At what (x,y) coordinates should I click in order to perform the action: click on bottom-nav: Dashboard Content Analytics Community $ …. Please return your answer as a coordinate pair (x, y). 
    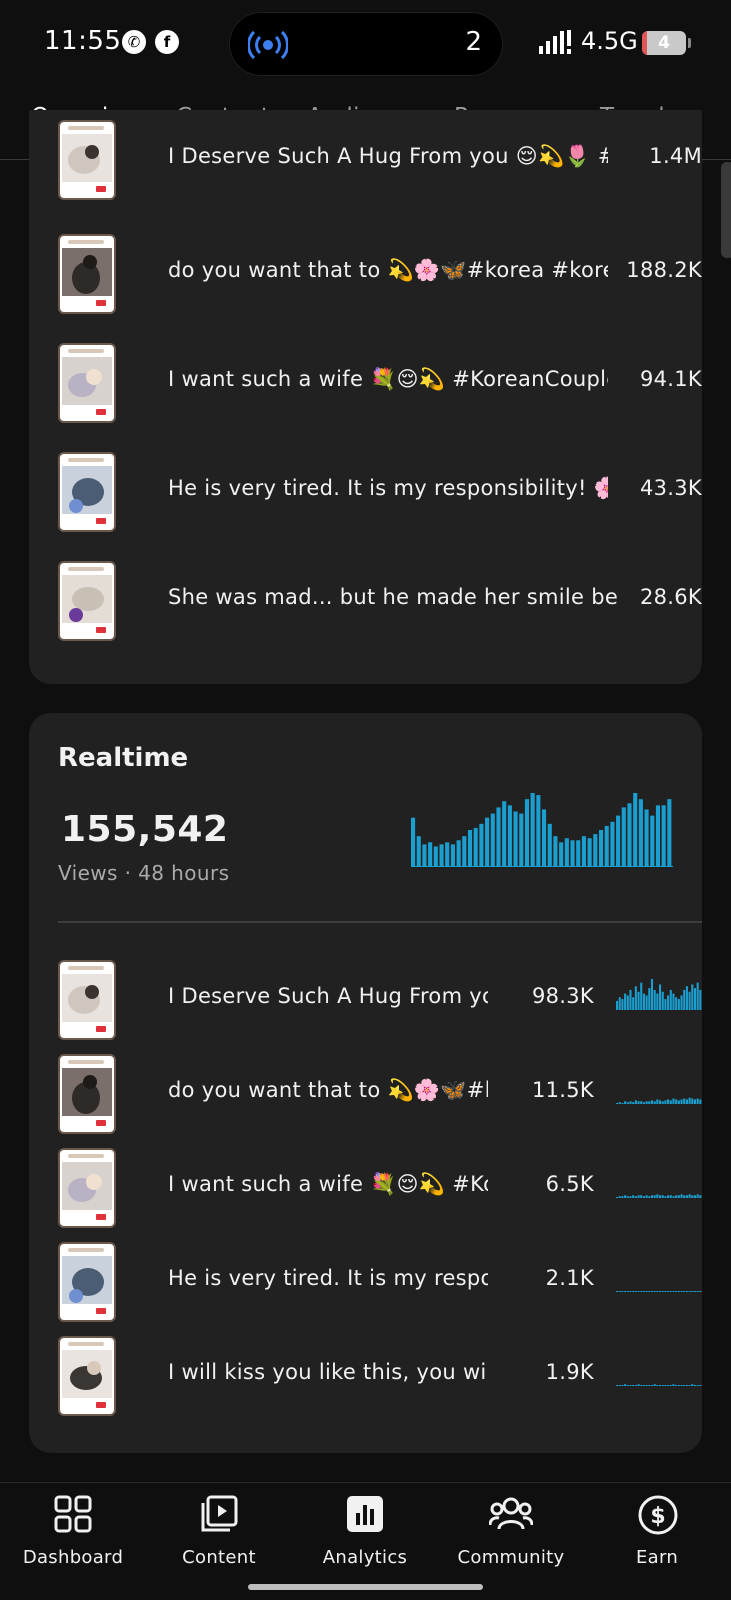
    Looking at the image, I should click on (365, 1541).